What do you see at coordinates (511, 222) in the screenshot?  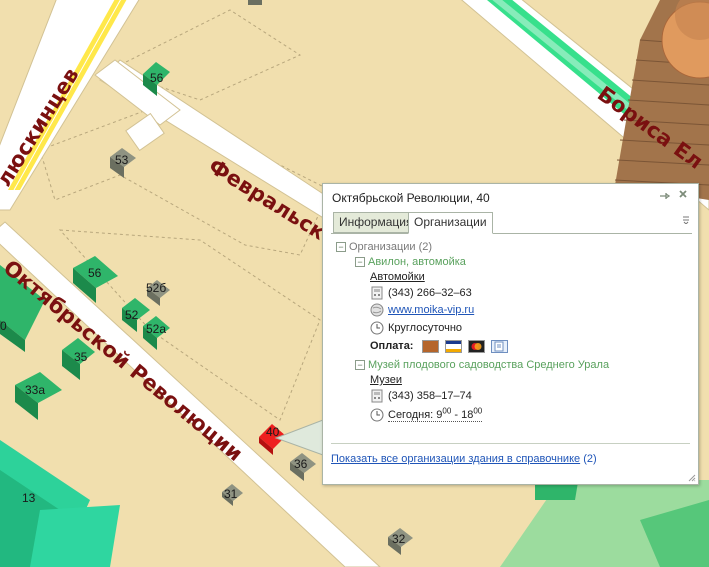 I see `popup-tabs: Информация Организации` at bounding box center [511, 222].